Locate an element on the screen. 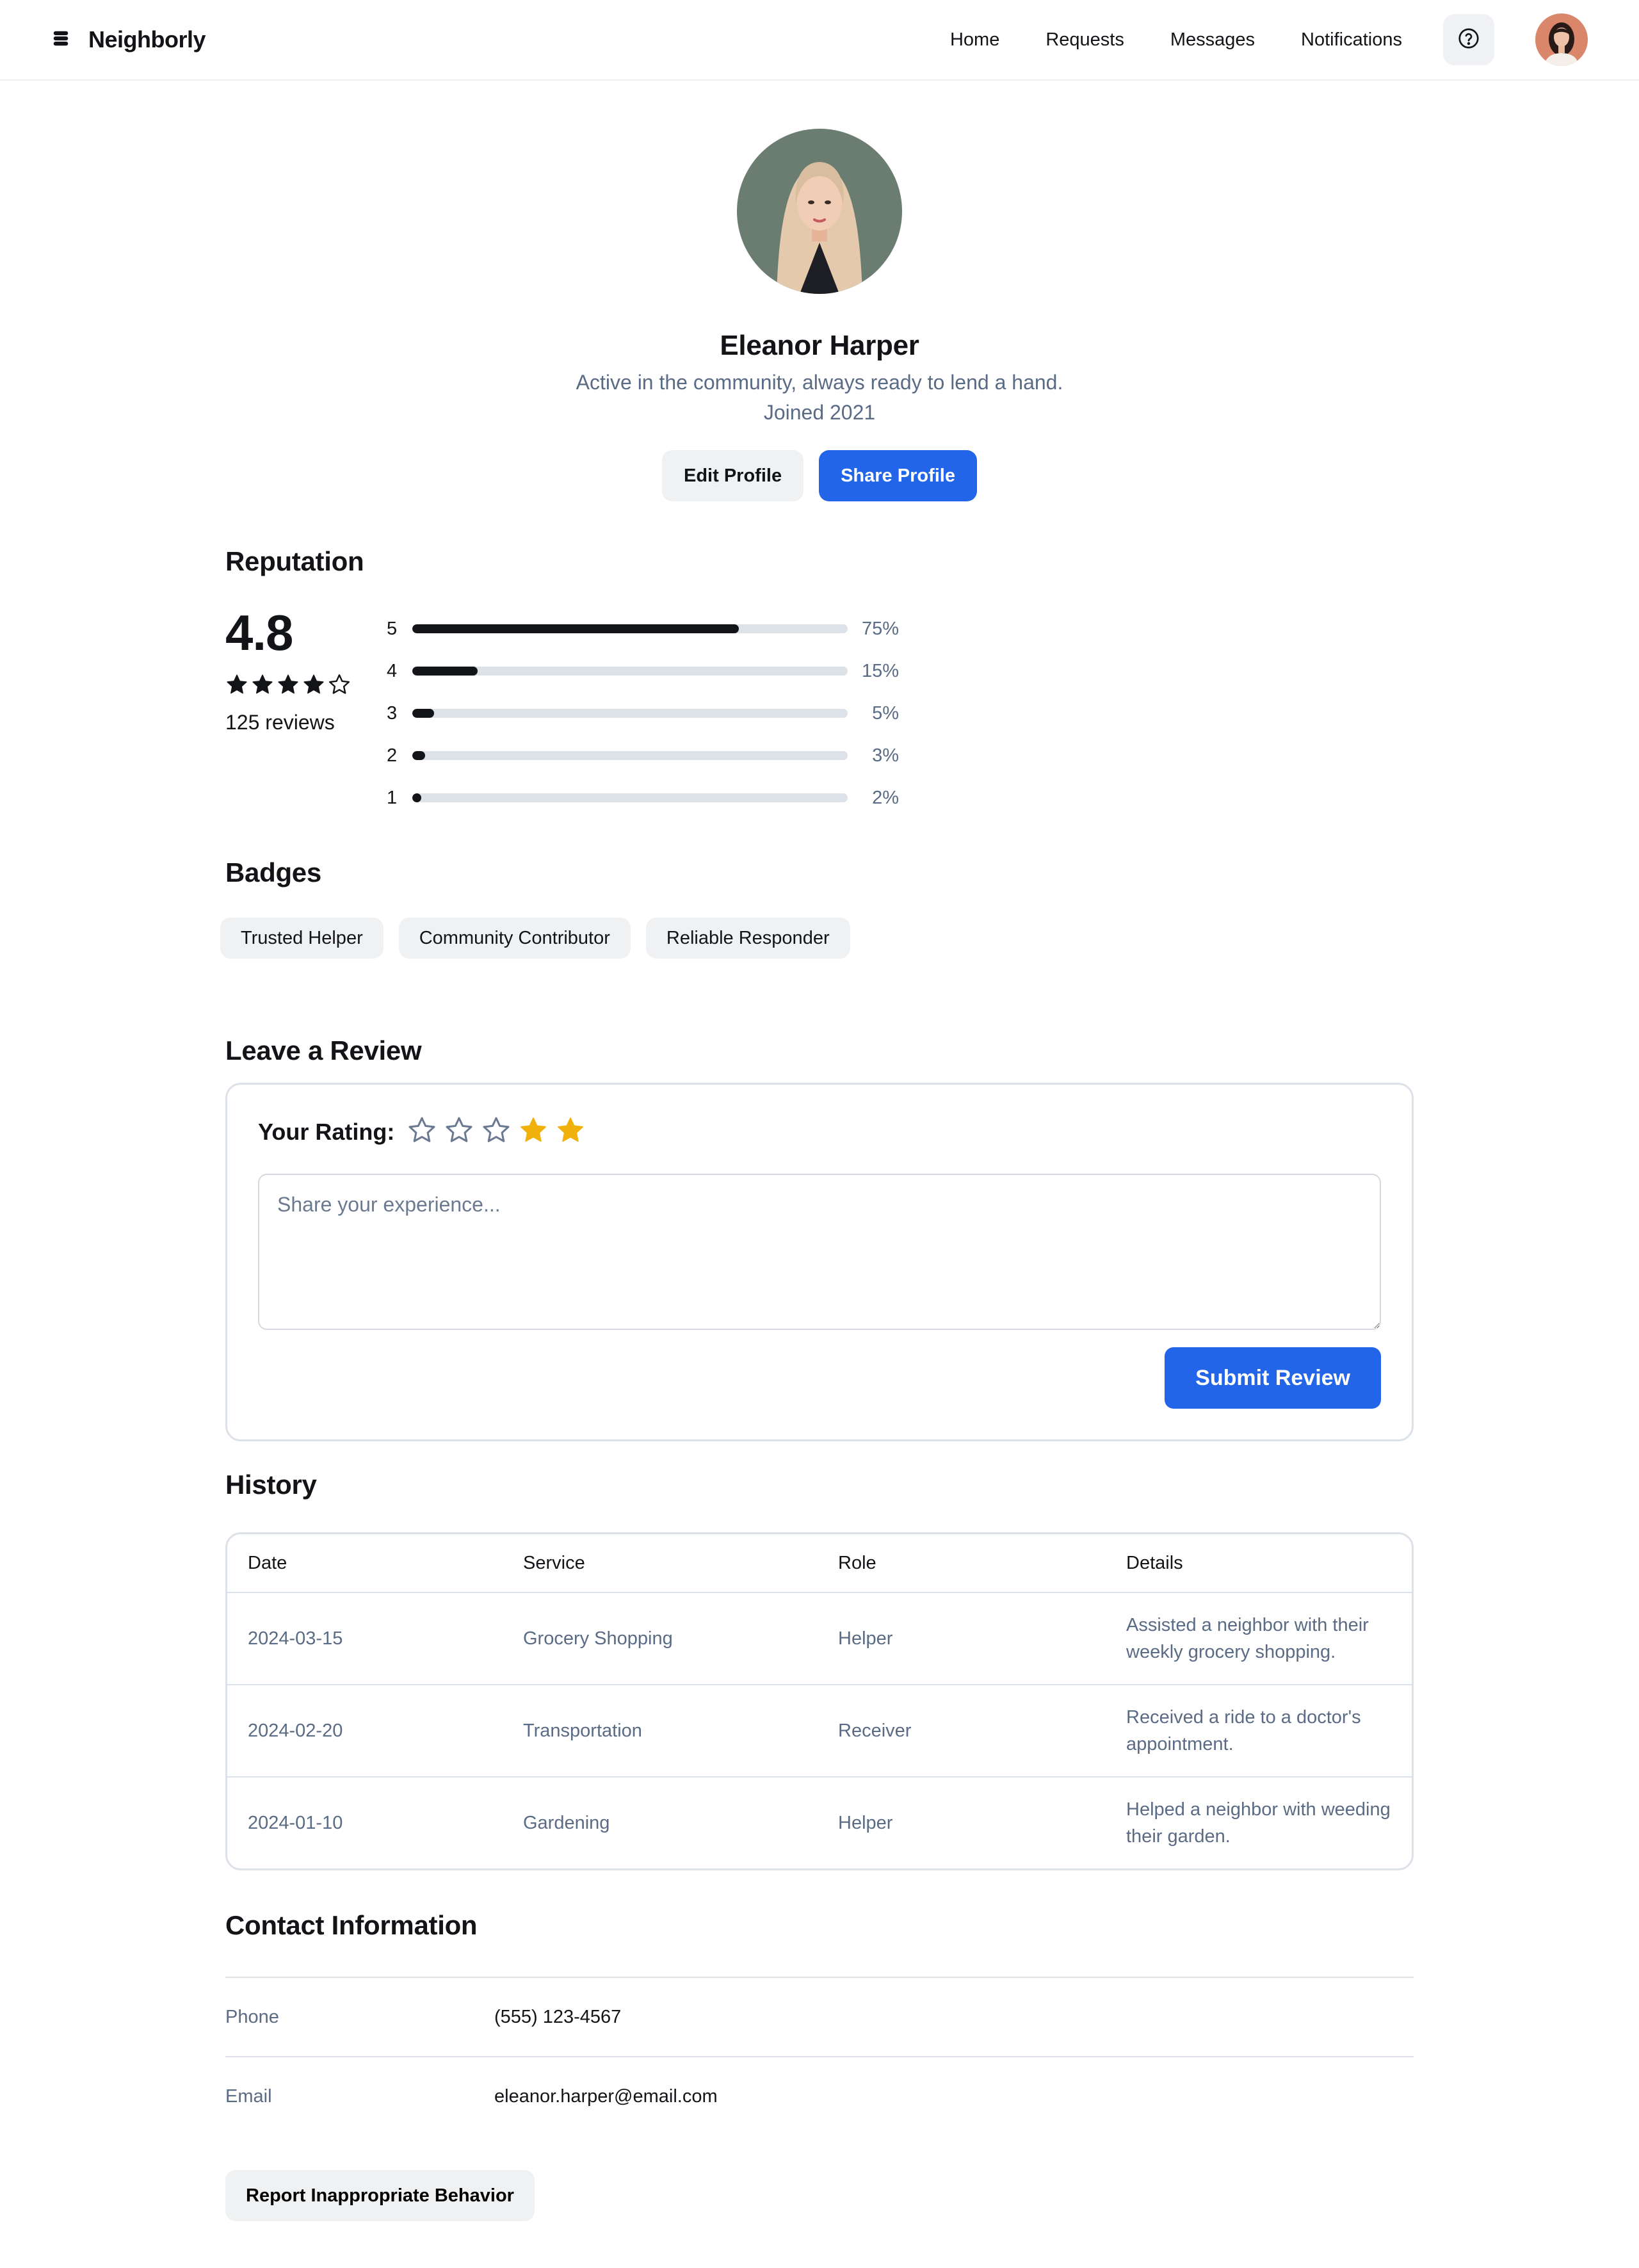  email-value: eleanor.harper@email.com is located at coordinates (606, 2096).